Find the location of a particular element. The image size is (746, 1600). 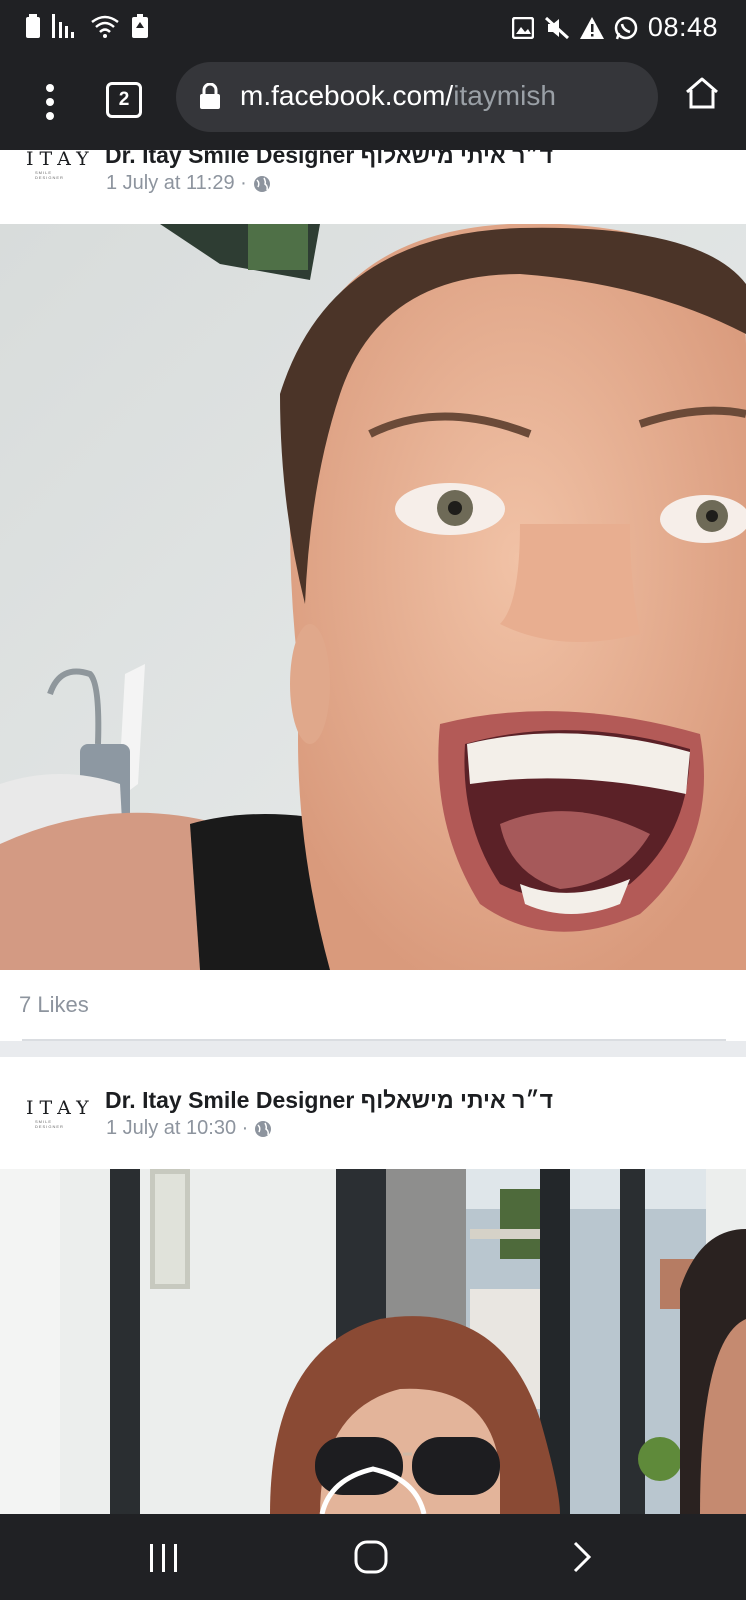

warning-icon is located at coordinates (591, 27).